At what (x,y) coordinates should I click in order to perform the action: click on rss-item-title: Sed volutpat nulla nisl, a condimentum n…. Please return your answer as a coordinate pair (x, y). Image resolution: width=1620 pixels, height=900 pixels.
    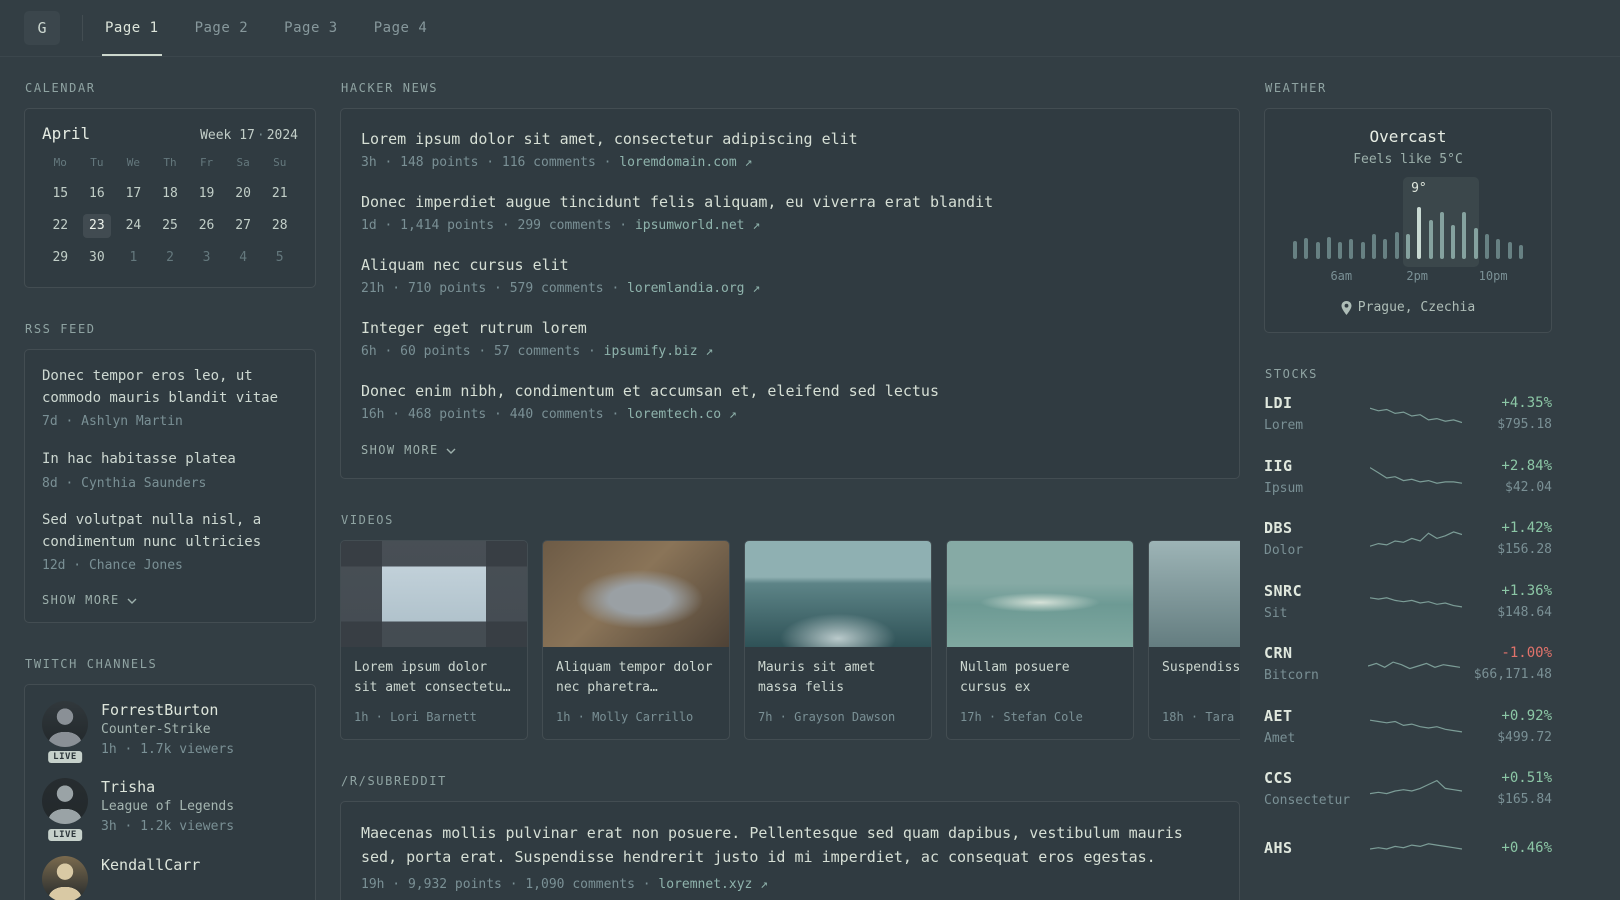
    Looking at the image, I should click on (151, 531).